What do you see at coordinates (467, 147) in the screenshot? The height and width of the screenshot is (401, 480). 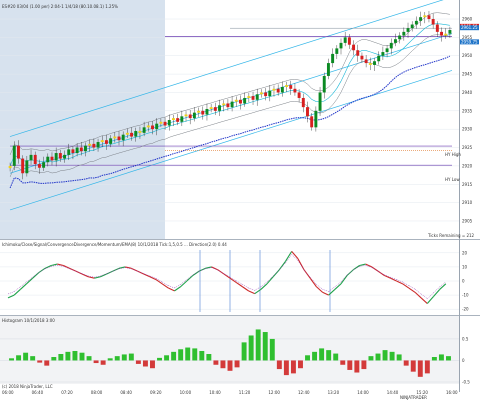 I see `price-tick-label: 2925` at bounding box center [467, 147].